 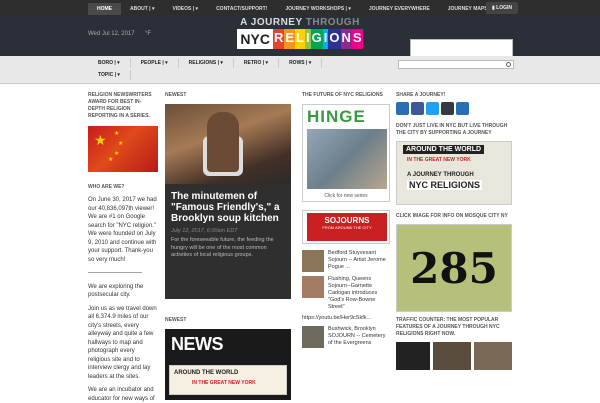 I want to click on logo-letter: O, so click(x=334, y=39).